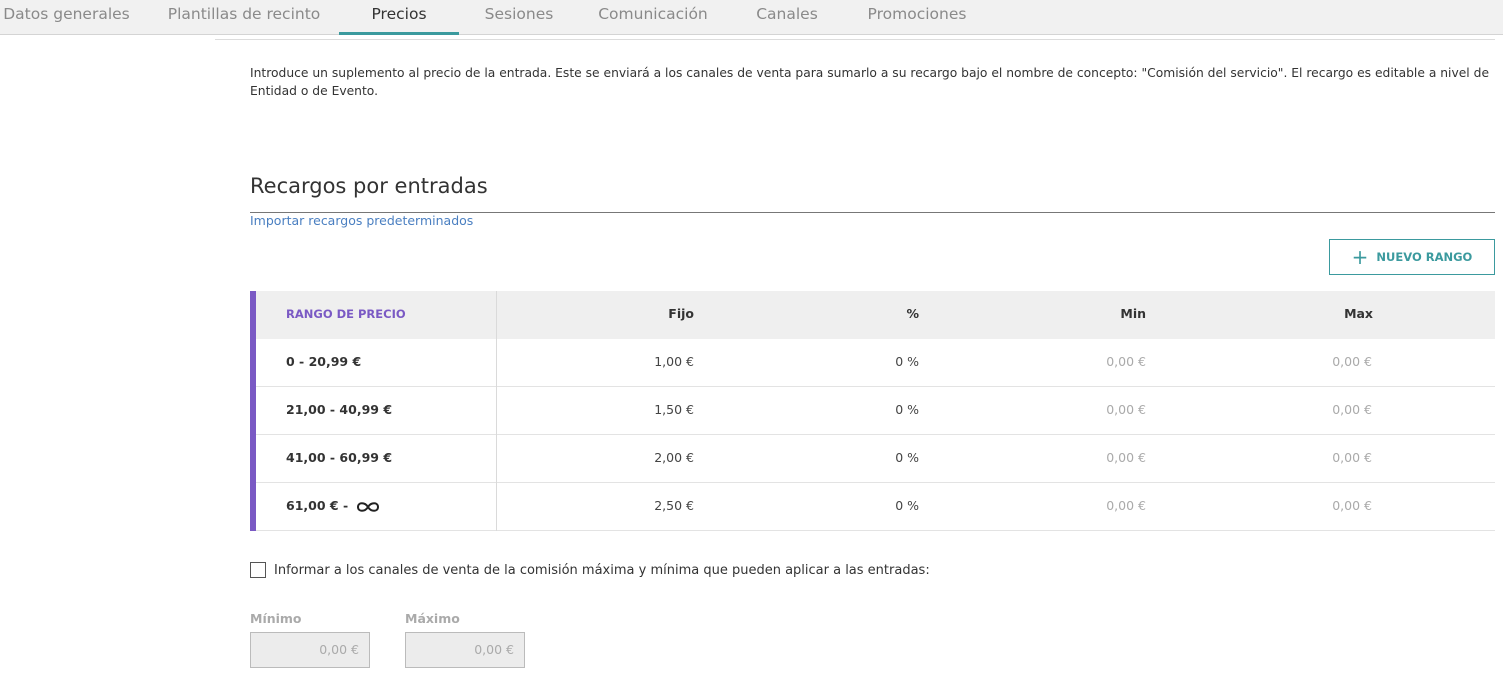 This screenshot has height=674, width=1503. Describe the element at coordinates (875, 363) in the screenshot. I see `table-row: 0 - 20,99 € 1,00 € 0 % 0,00 € 0,00 €` at that location.